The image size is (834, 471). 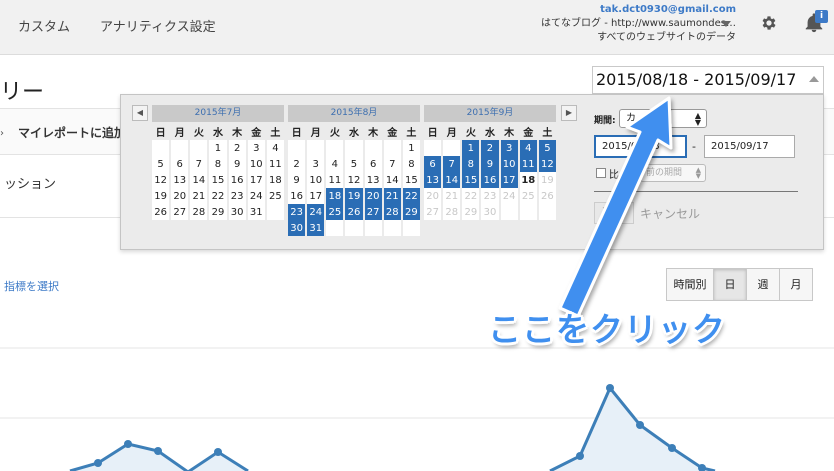 I want to click on annotation-callout: ここをクリック, so click(x=607, y=329).